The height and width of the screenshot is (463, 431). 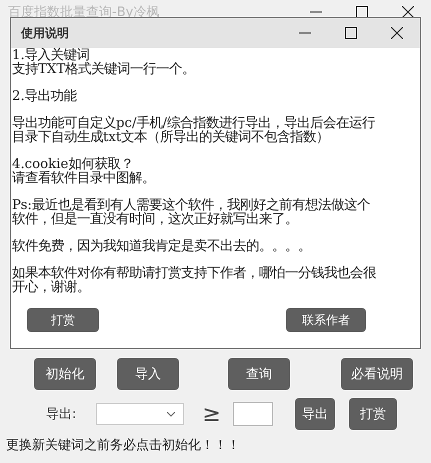 I want to click on instruction-text: 软件免费，因为我知道我肯定是卖不出去的。。。。, so click(x=161, y=247).